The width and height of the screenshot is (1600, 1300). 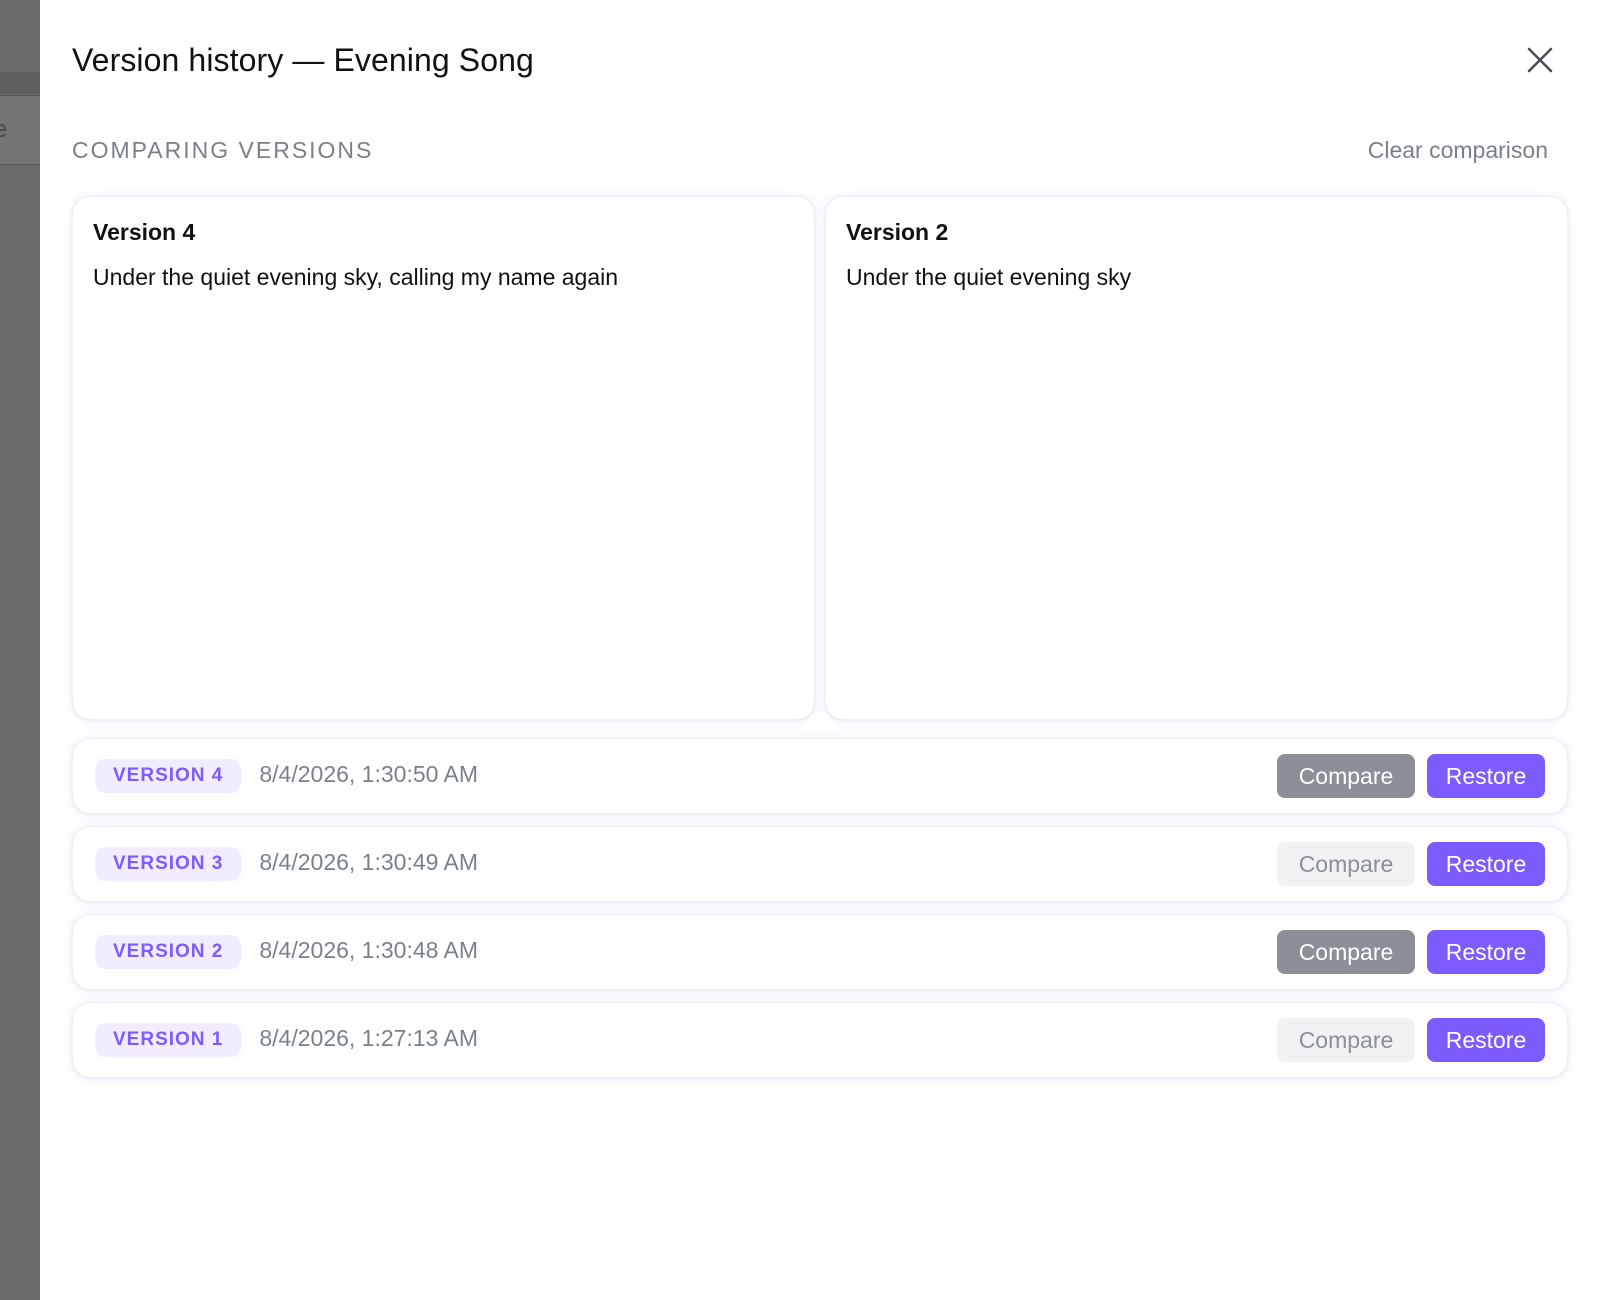 What do you see at coordinates (369, 773) in the screenshot?
I see `version-timestamp: 8/4/2026, 1:30:50 AM` at bounding box center [369, 773].